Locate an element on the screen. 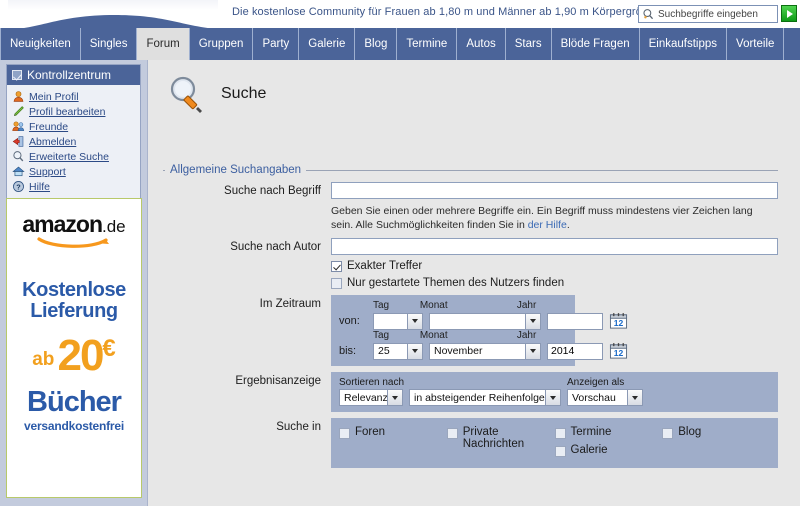  nav-item-gruppen: Gruppen is located at coordinates (221, 44).